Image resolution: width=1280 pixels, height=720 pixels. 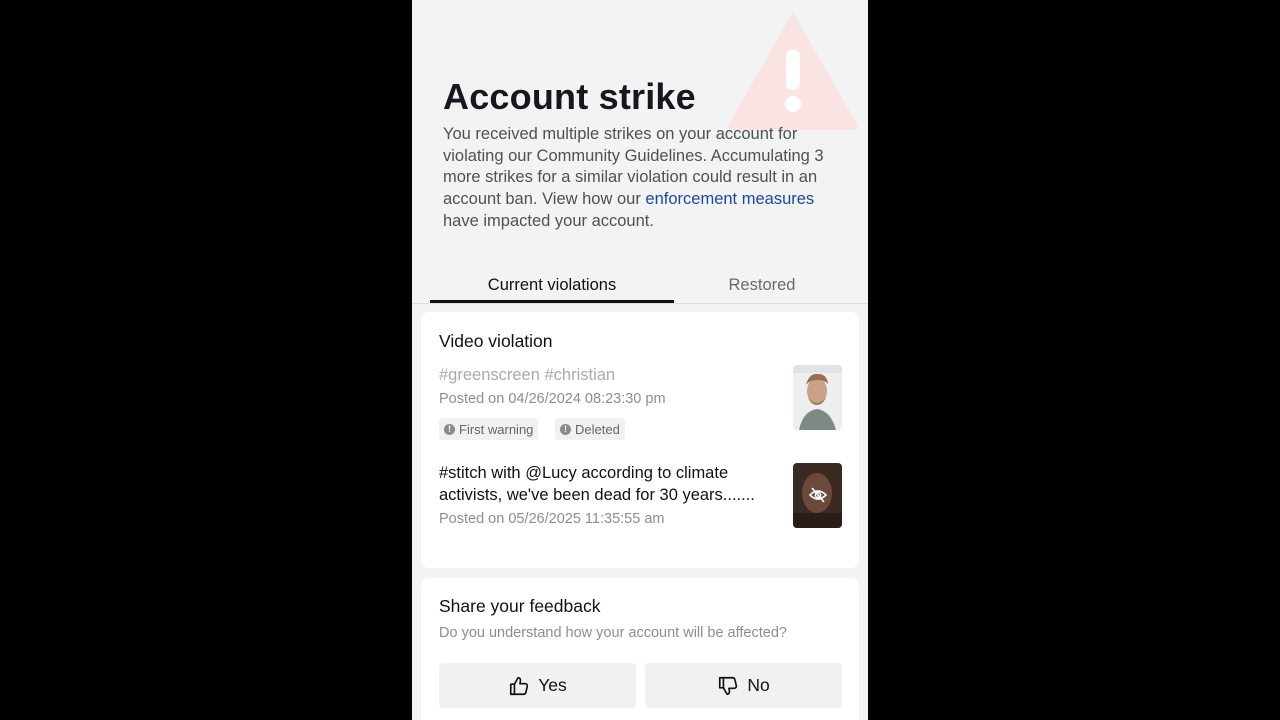 I want to click on violation-posted-date: Posted on 05/26/2025 11:35:55 am, so click(x=552, y=519).